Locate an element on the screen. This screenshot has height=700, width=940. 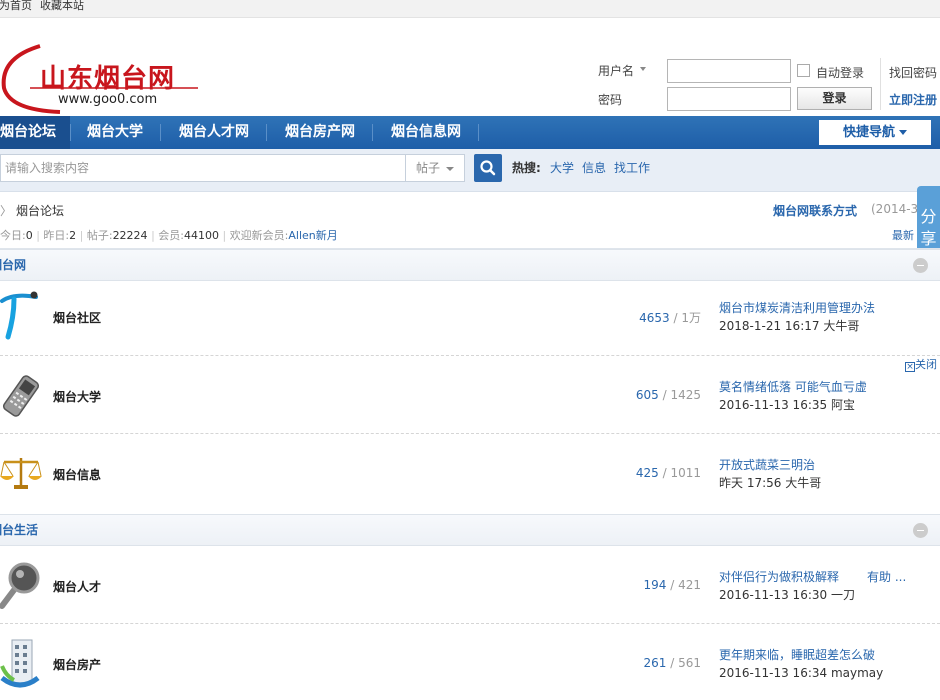
last-post-time: 2016-11-13 16:35 阿宝 is located at coordinates (787, 405).